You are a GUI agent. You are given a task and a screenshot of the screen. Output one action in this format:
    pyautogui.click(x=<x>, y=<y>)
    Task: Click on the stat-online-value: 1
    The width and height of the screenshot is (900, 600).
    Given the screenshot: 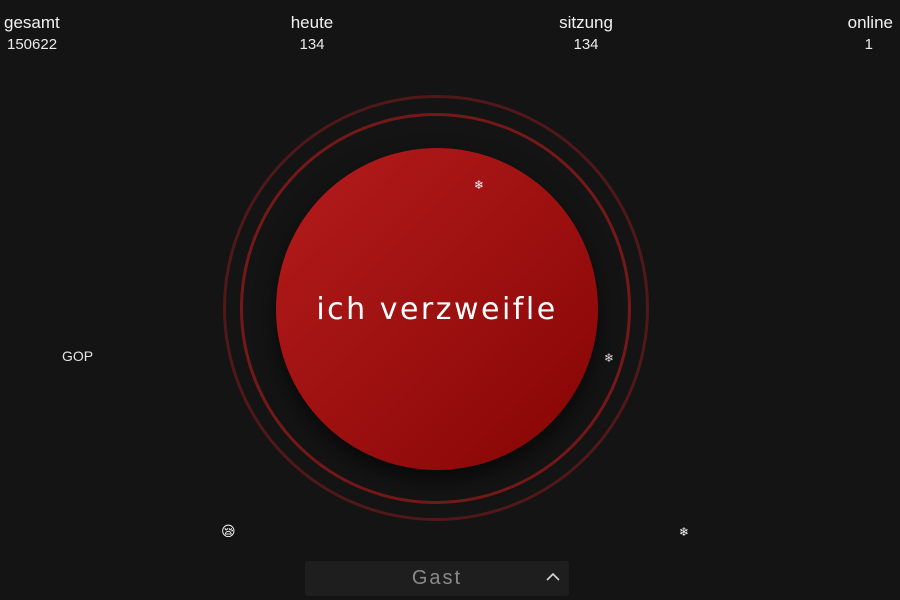 What is the action you would take?
    pyautogui.click(x=868, y=44)
    